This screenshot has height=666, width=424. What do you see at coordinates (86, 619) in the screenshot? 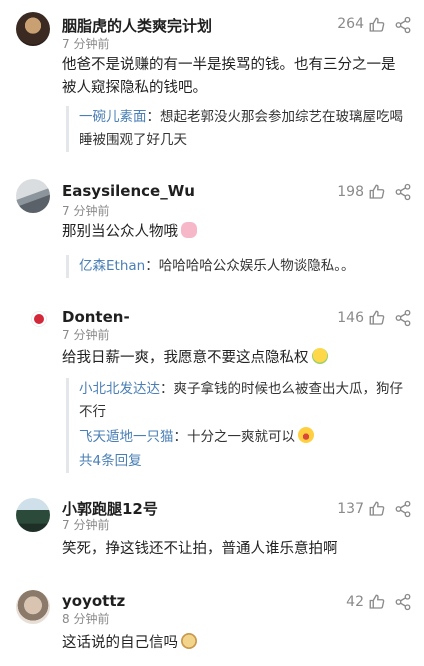
I see `timestamp: 8 分钟前` at bounding box center [86, 619].